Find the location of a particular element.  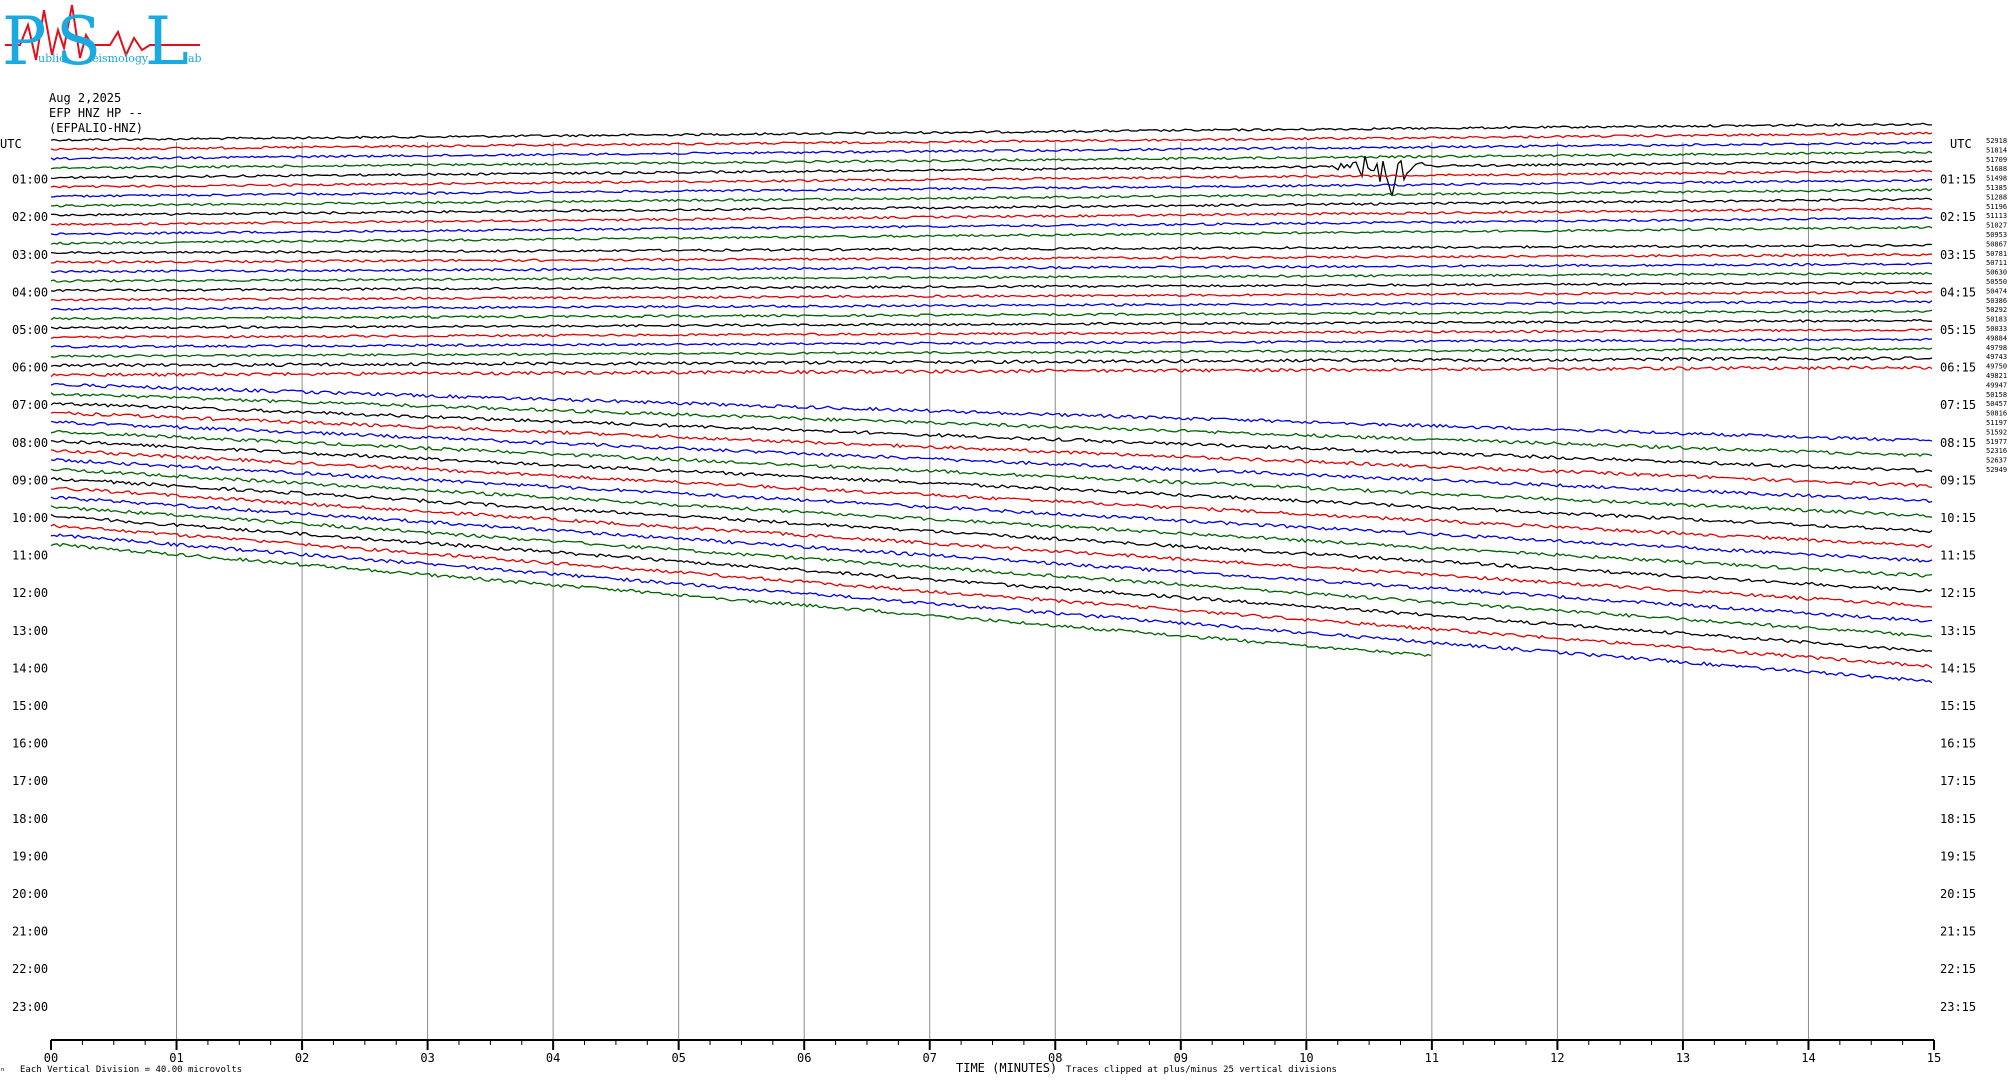

row-offset-label: 52316 is located at coordinates (1996, 451).